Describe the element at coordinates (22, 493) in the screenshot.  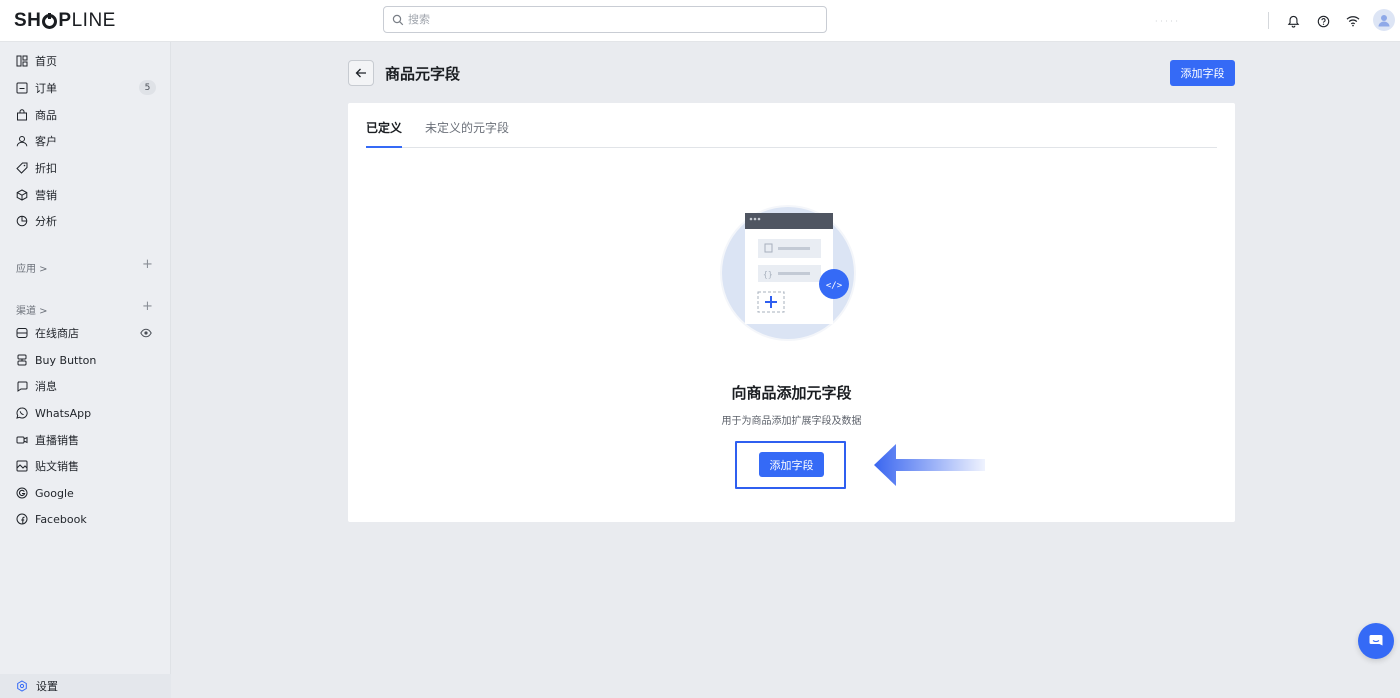
I see `google-icon` at that location.